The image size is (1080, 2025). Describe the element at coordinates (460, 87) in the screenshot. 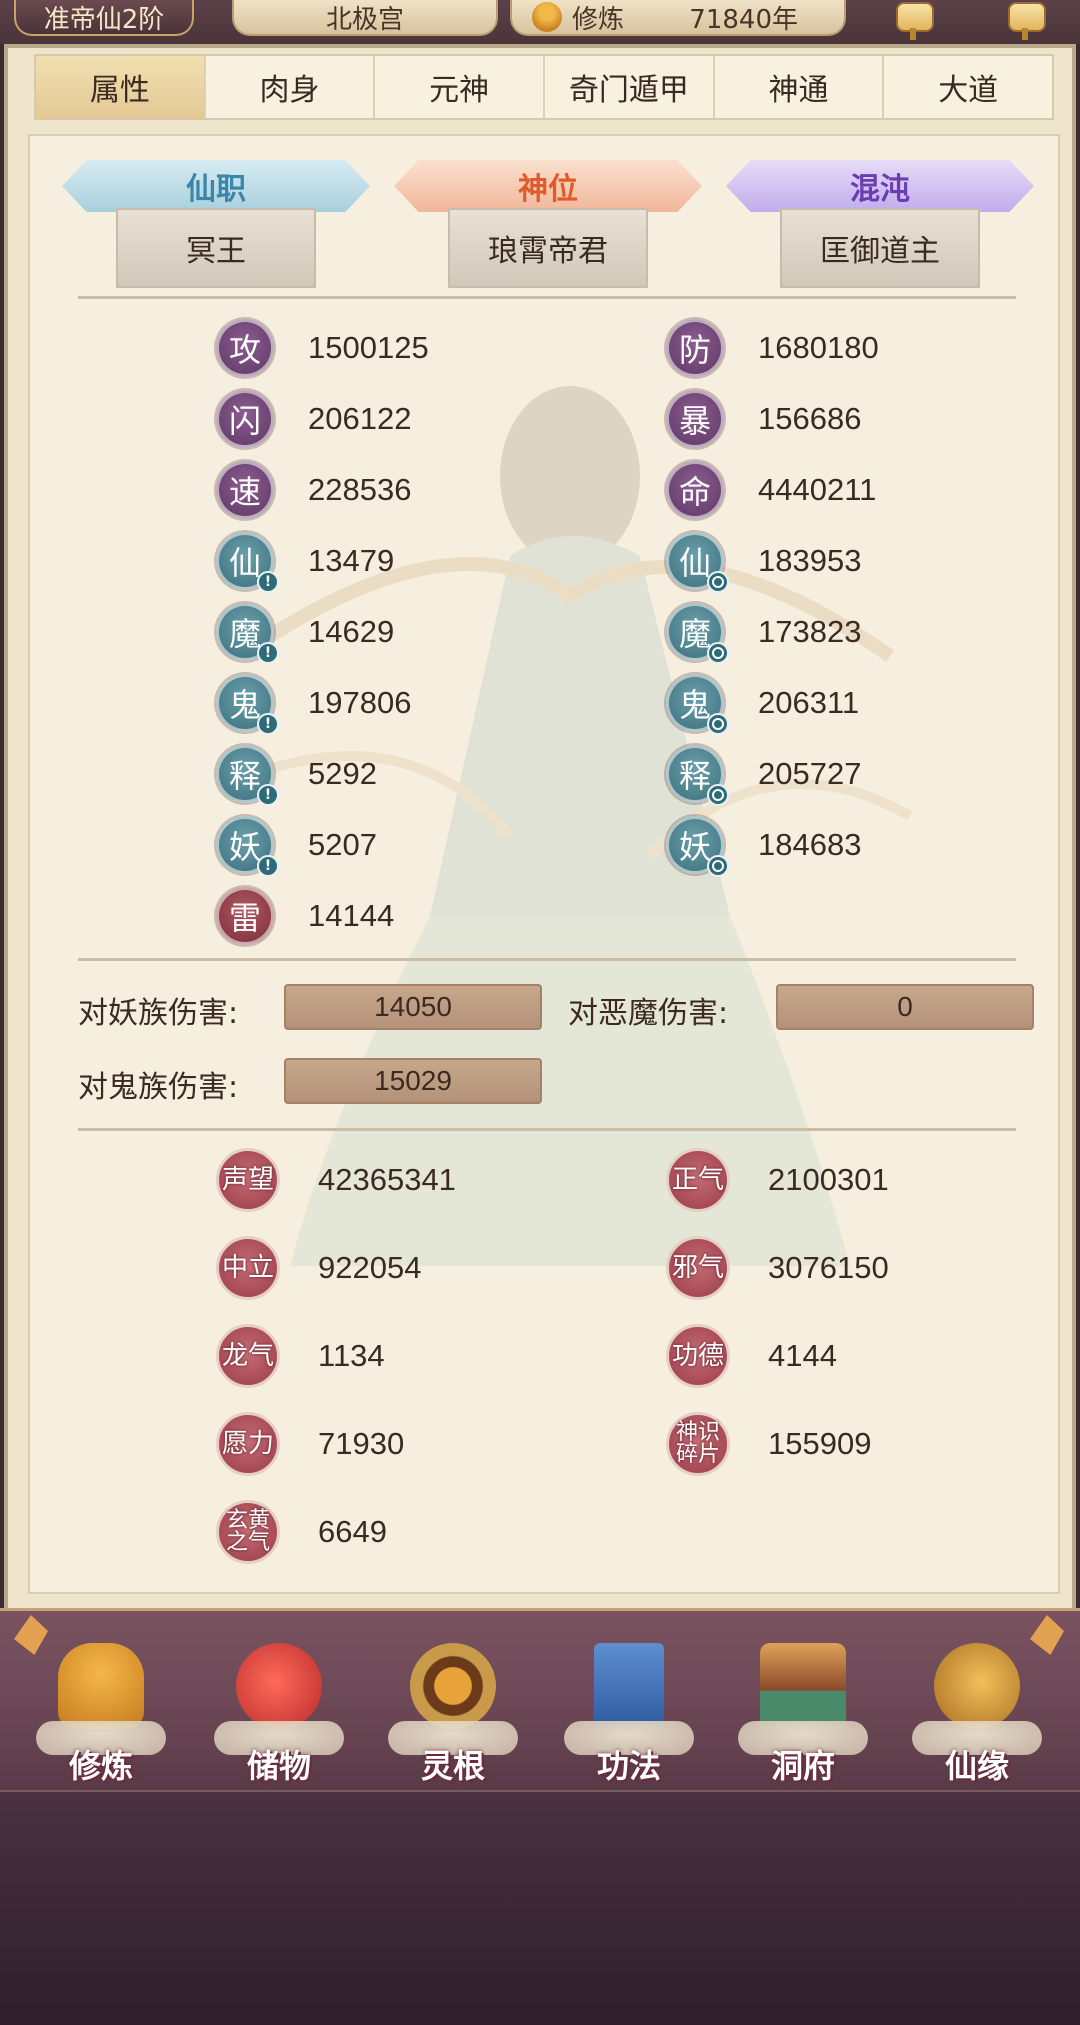

I see `tab-spirit: 元神` at that location.